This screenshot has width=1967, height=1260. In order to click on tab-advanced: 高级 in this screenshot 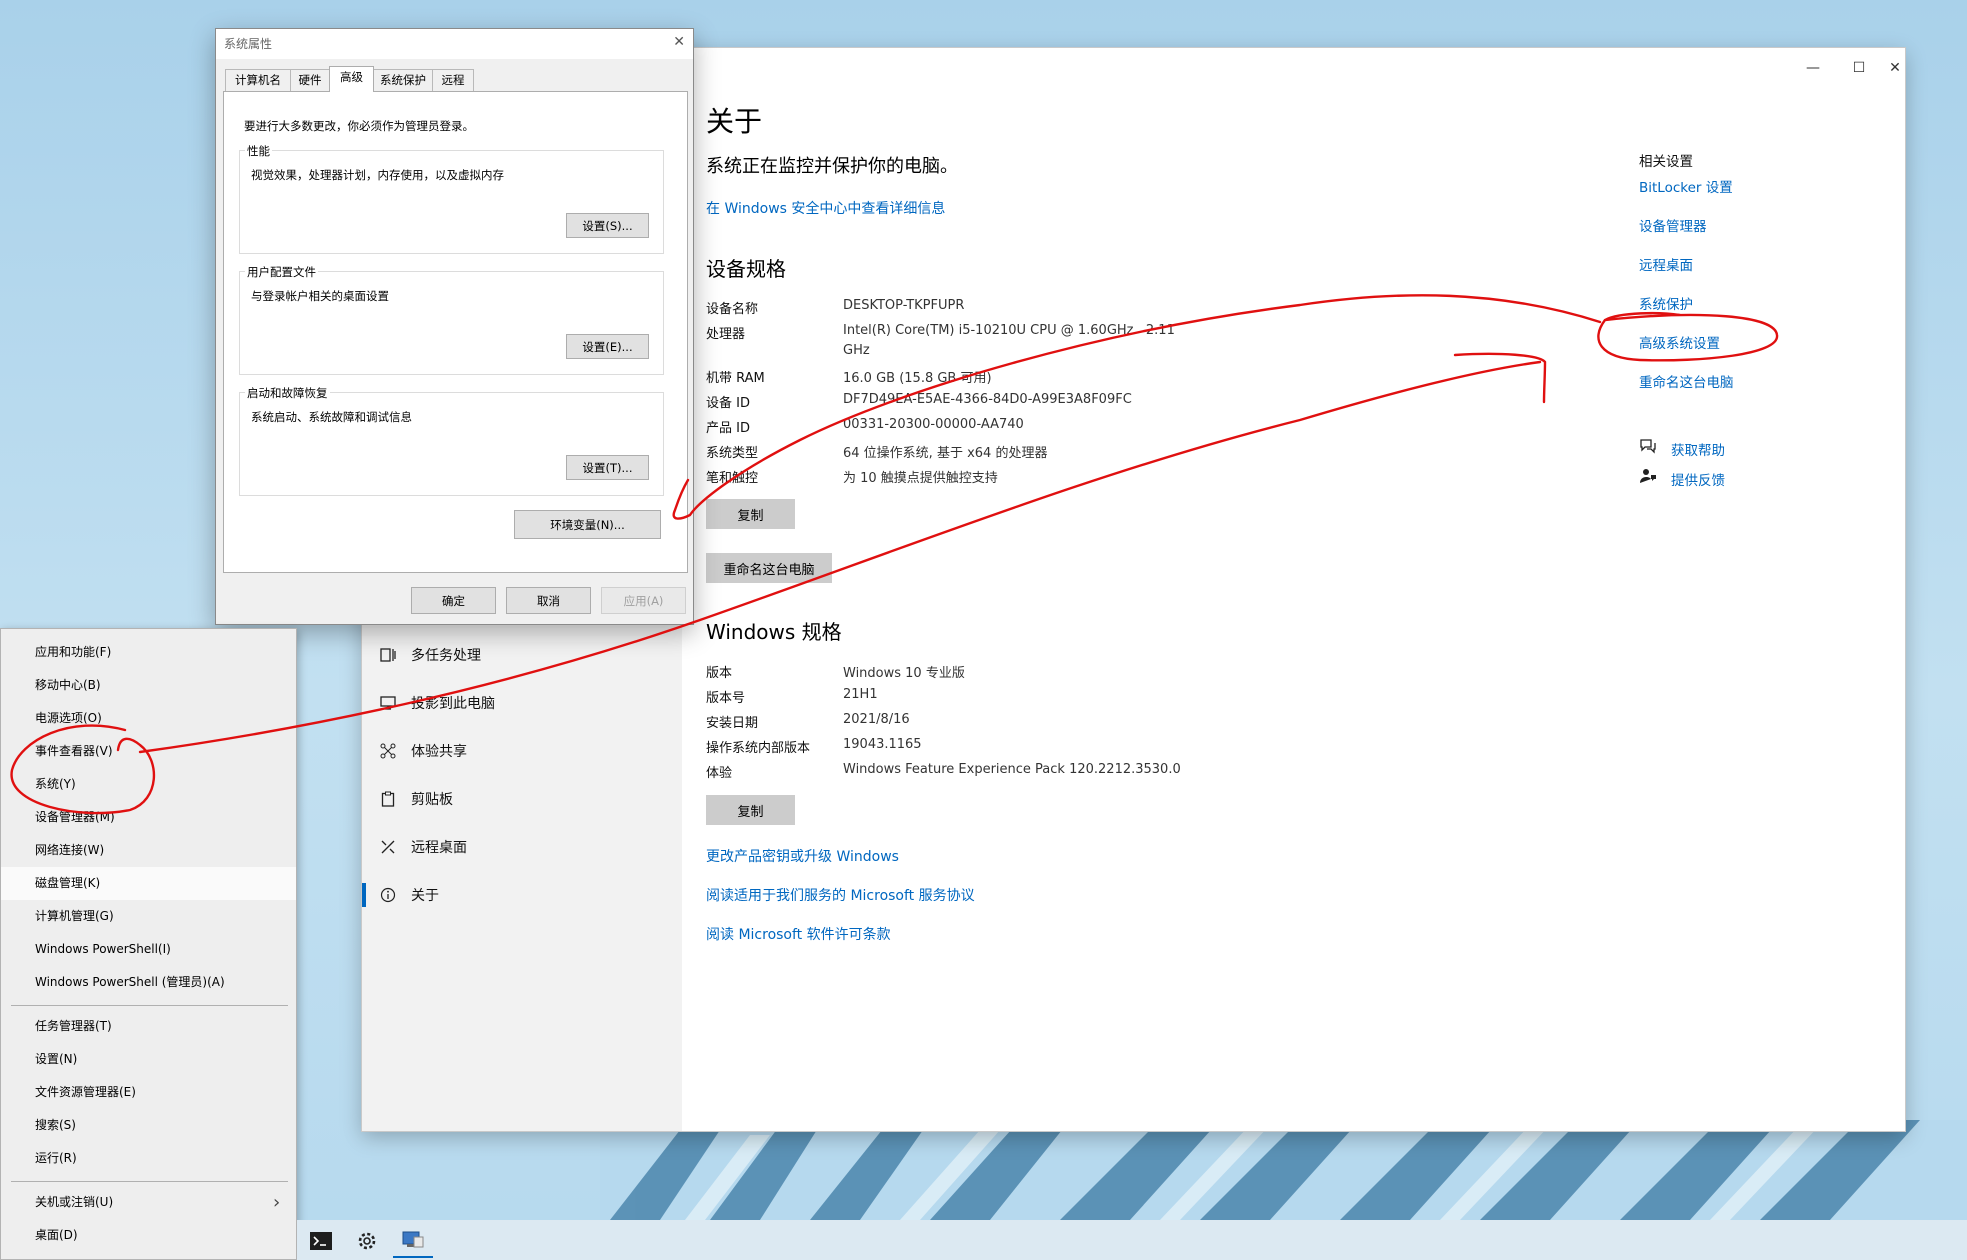, I will do `click(351, 79)`.